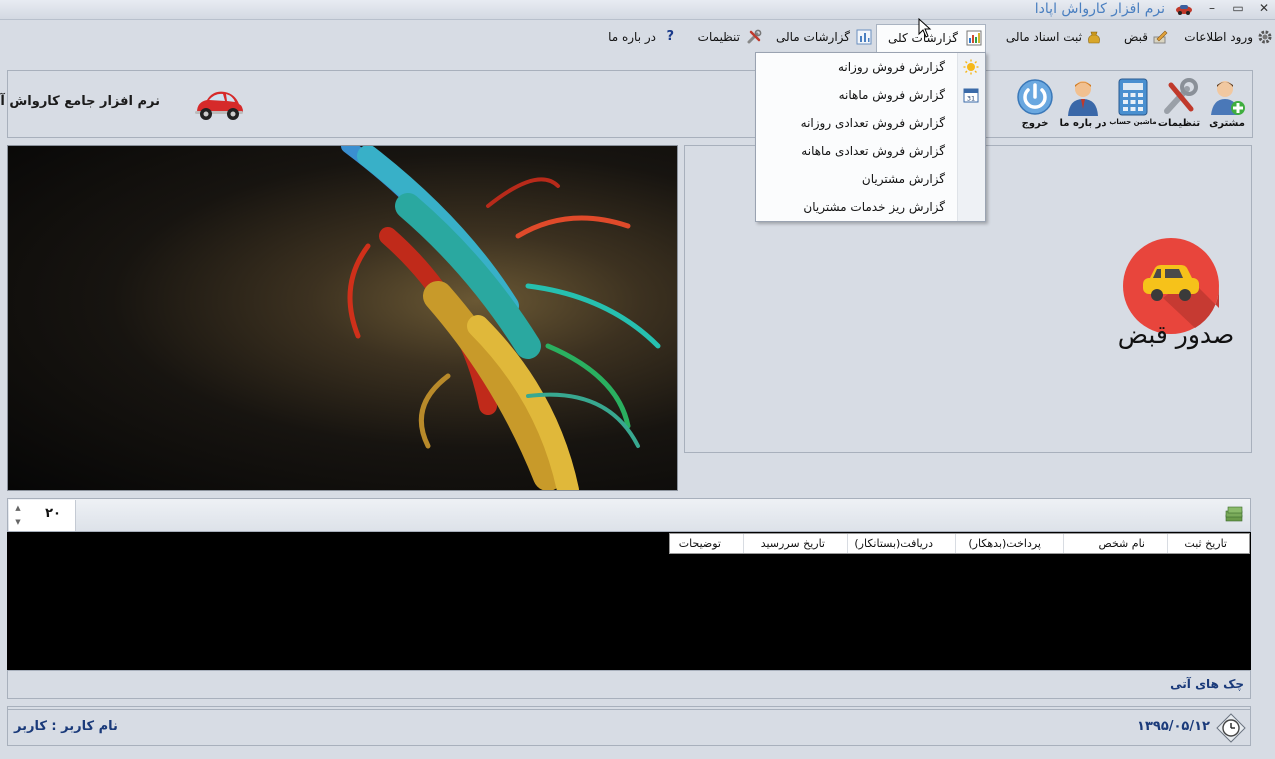  I want to click on sun-icon, so click(971, 67).